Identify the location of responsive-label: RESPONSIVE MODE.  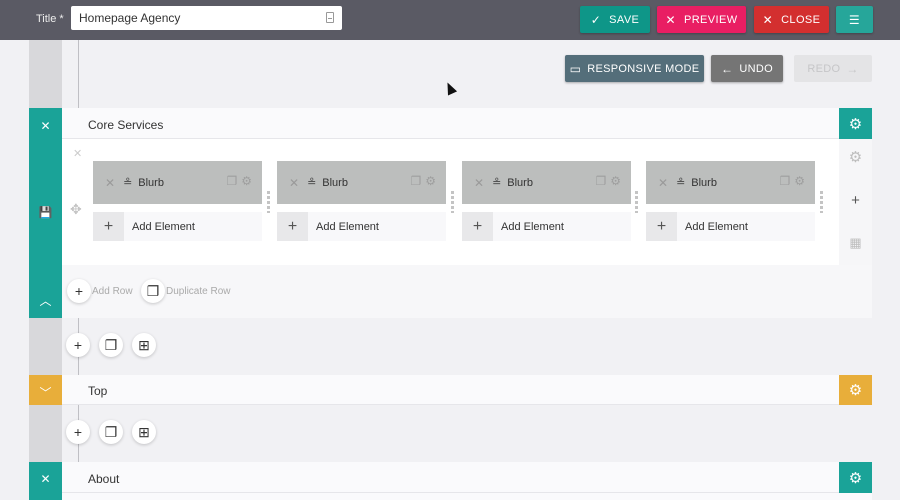
(643, 68).